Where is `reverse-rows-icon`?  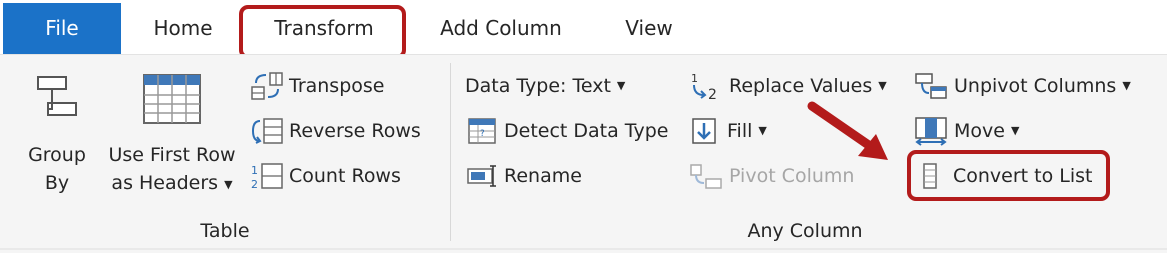 reverse-rows-icon is located at coordinates (267, 131).